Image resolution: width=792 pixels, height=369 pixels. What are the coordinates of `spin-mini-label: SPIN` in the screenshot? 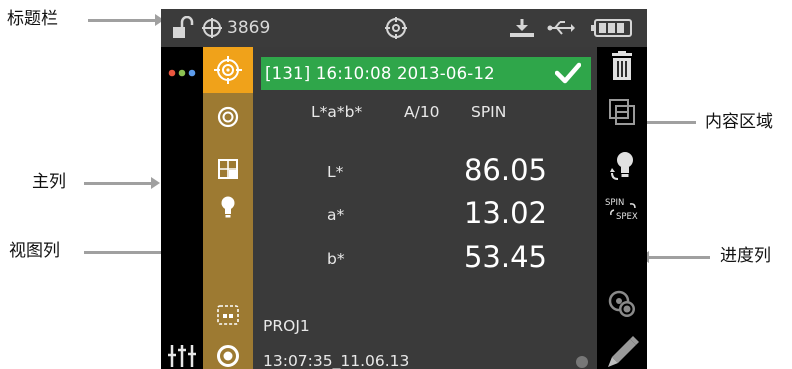 It's located at (614, 203).